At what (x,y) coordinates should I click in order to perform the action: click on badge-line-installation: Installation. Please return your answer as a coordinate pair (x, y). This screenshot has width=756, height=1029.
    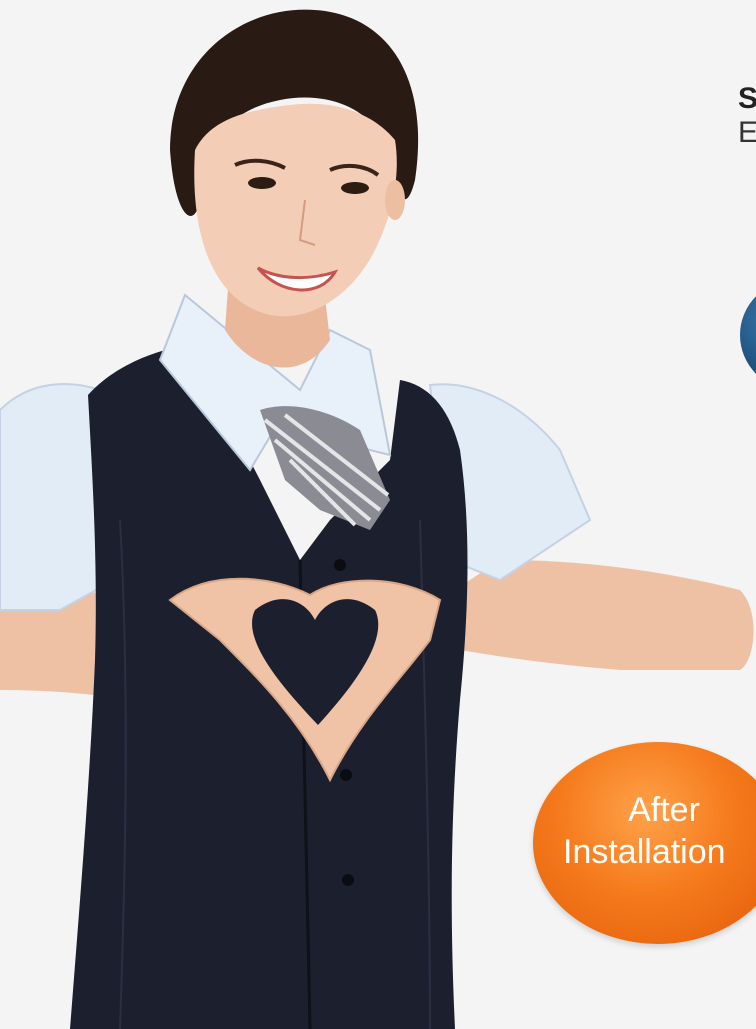
    Looking at the image, I should click on (644, 852).